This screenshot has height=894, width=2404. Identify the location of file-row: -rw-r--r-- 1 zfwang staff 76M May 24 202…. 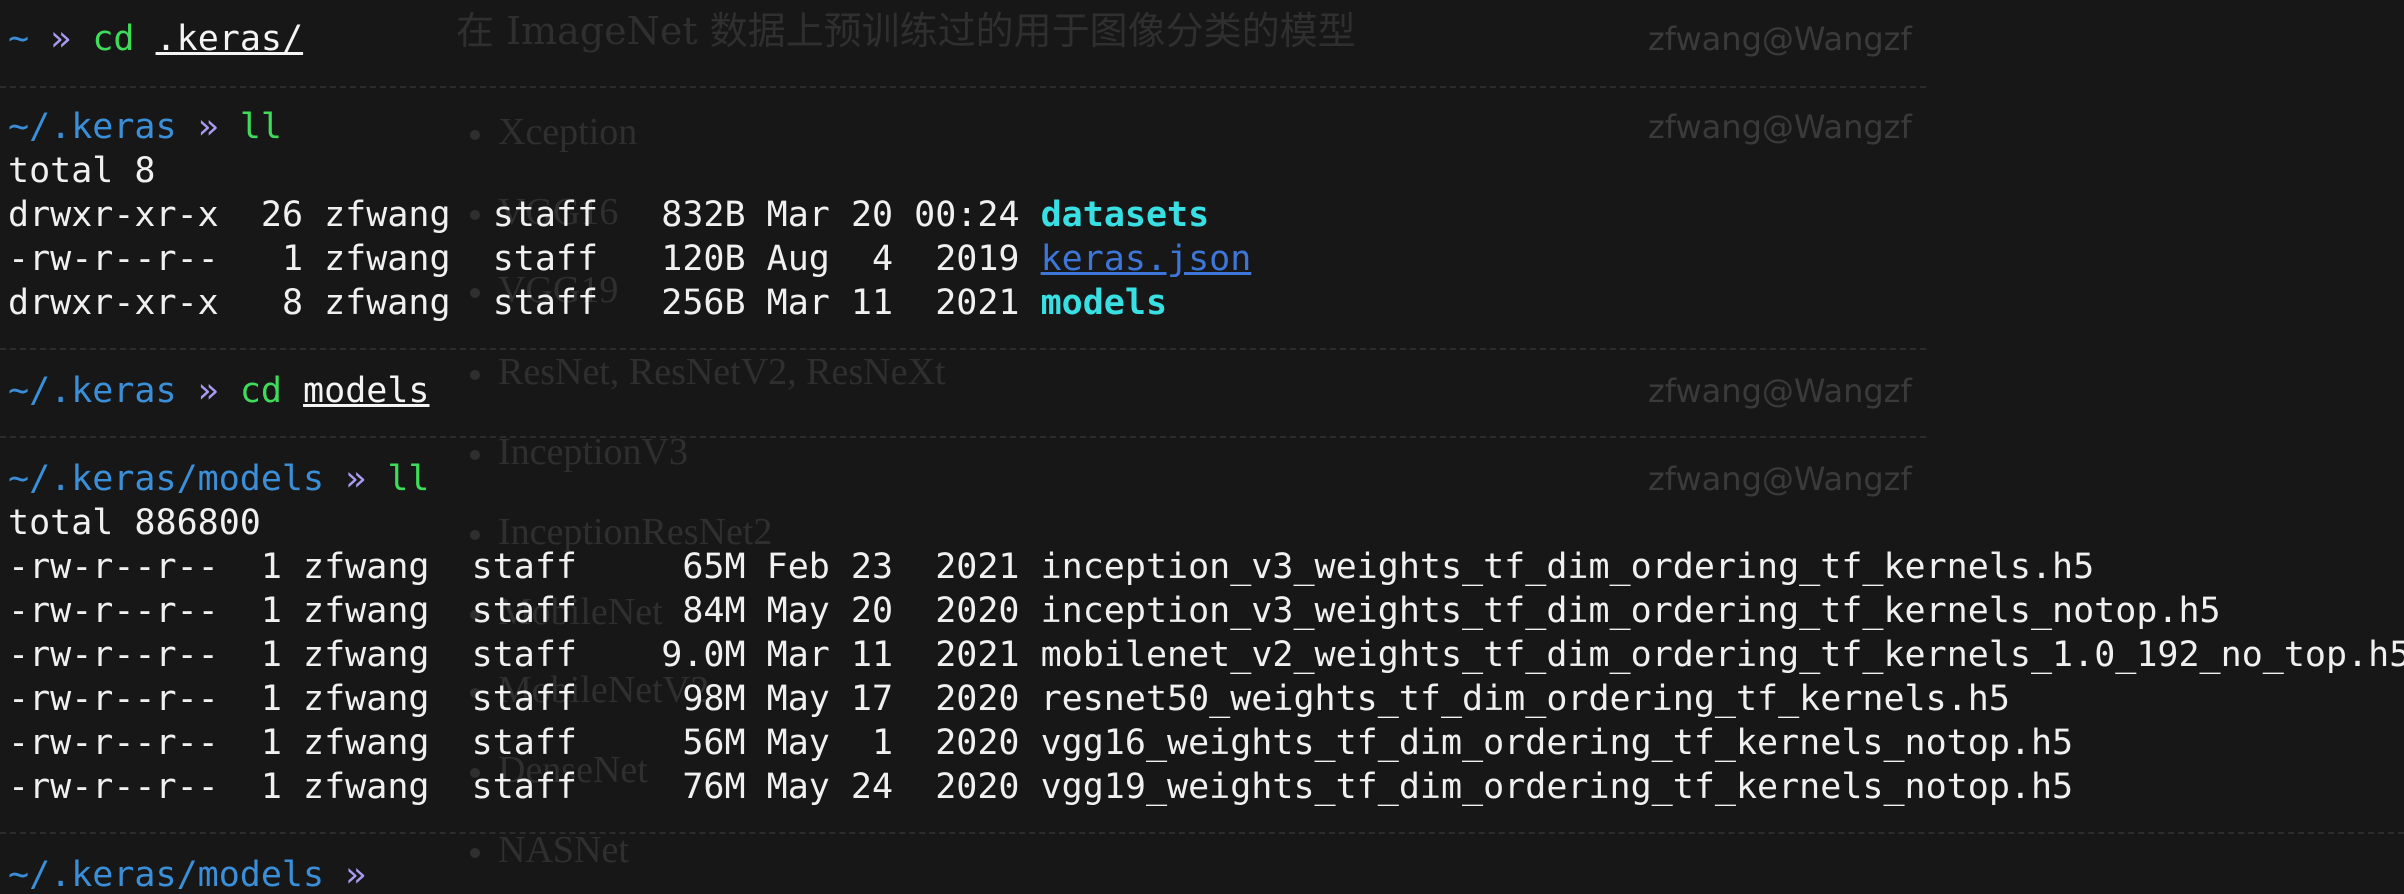
(1041, 787).